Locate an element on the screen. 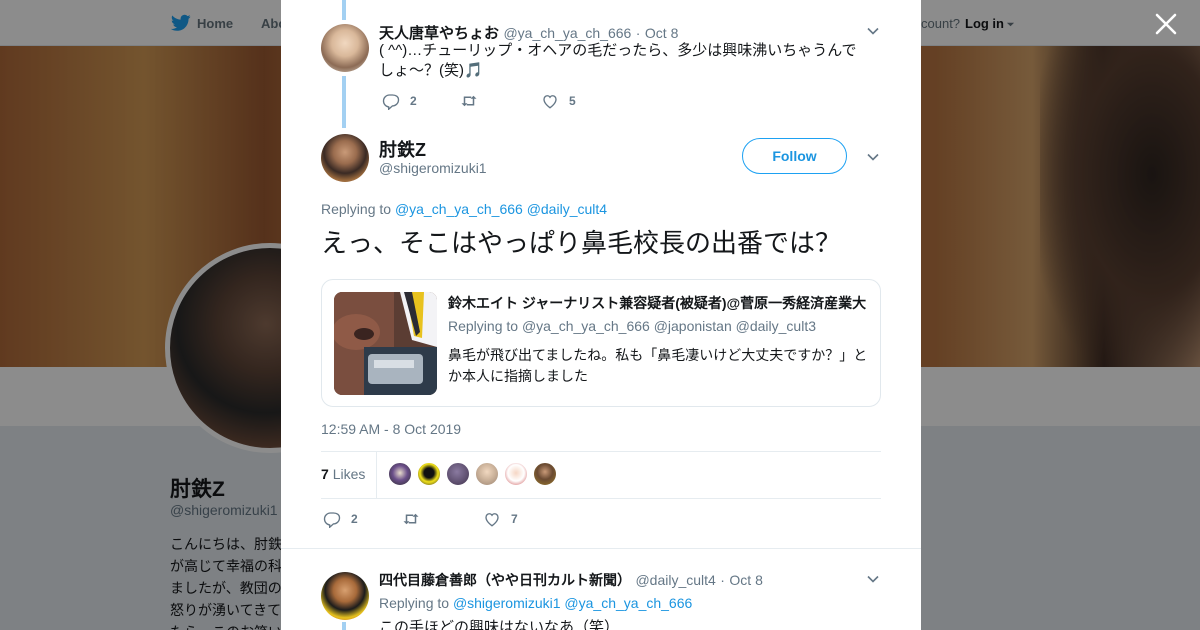 This screenshot has height=630, width=1200. like-count: 7 is located at coordinates (514, 519).